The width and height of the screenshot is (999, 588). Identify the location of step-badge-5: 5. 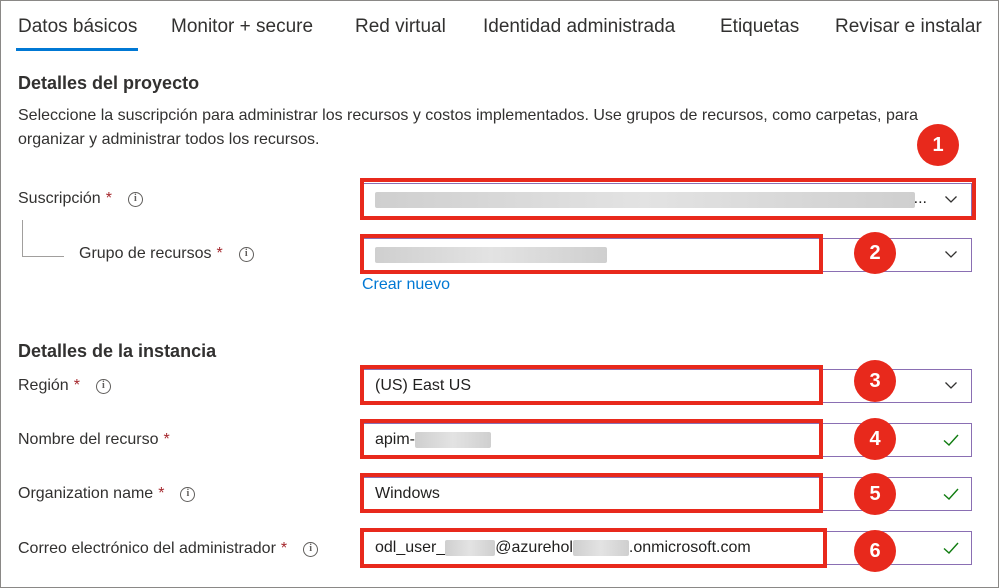
(875, 494).